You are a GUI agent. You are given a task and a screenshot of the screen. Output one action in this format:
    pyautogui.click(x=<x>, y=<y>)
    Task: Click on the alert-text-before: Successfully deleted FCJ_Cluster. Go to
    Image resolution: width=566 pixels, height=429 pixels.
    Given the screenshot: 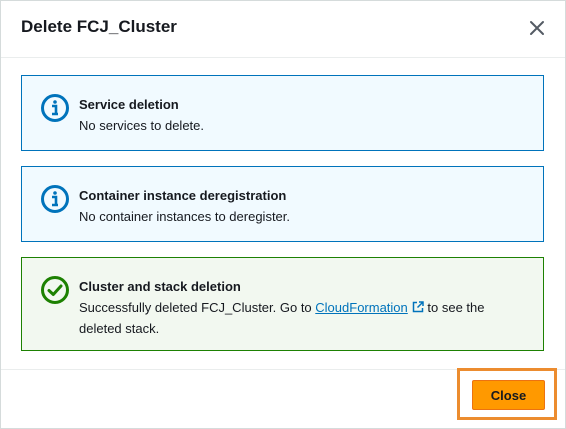 What is the action you would take?
    pyautogui.click(x=197, y=307)
    